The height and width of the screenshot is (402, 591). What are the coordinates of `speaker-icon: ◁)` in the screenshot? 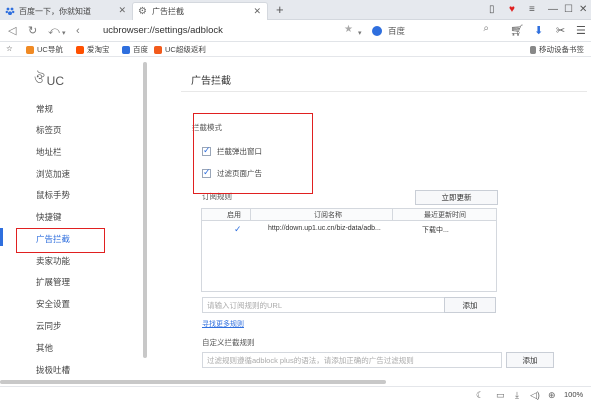 It's located at (535, 395).